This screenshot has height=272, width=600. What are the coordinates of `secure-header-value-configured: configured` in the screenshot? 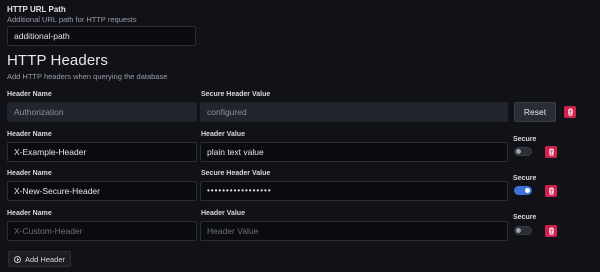 It's located at (354, 112).